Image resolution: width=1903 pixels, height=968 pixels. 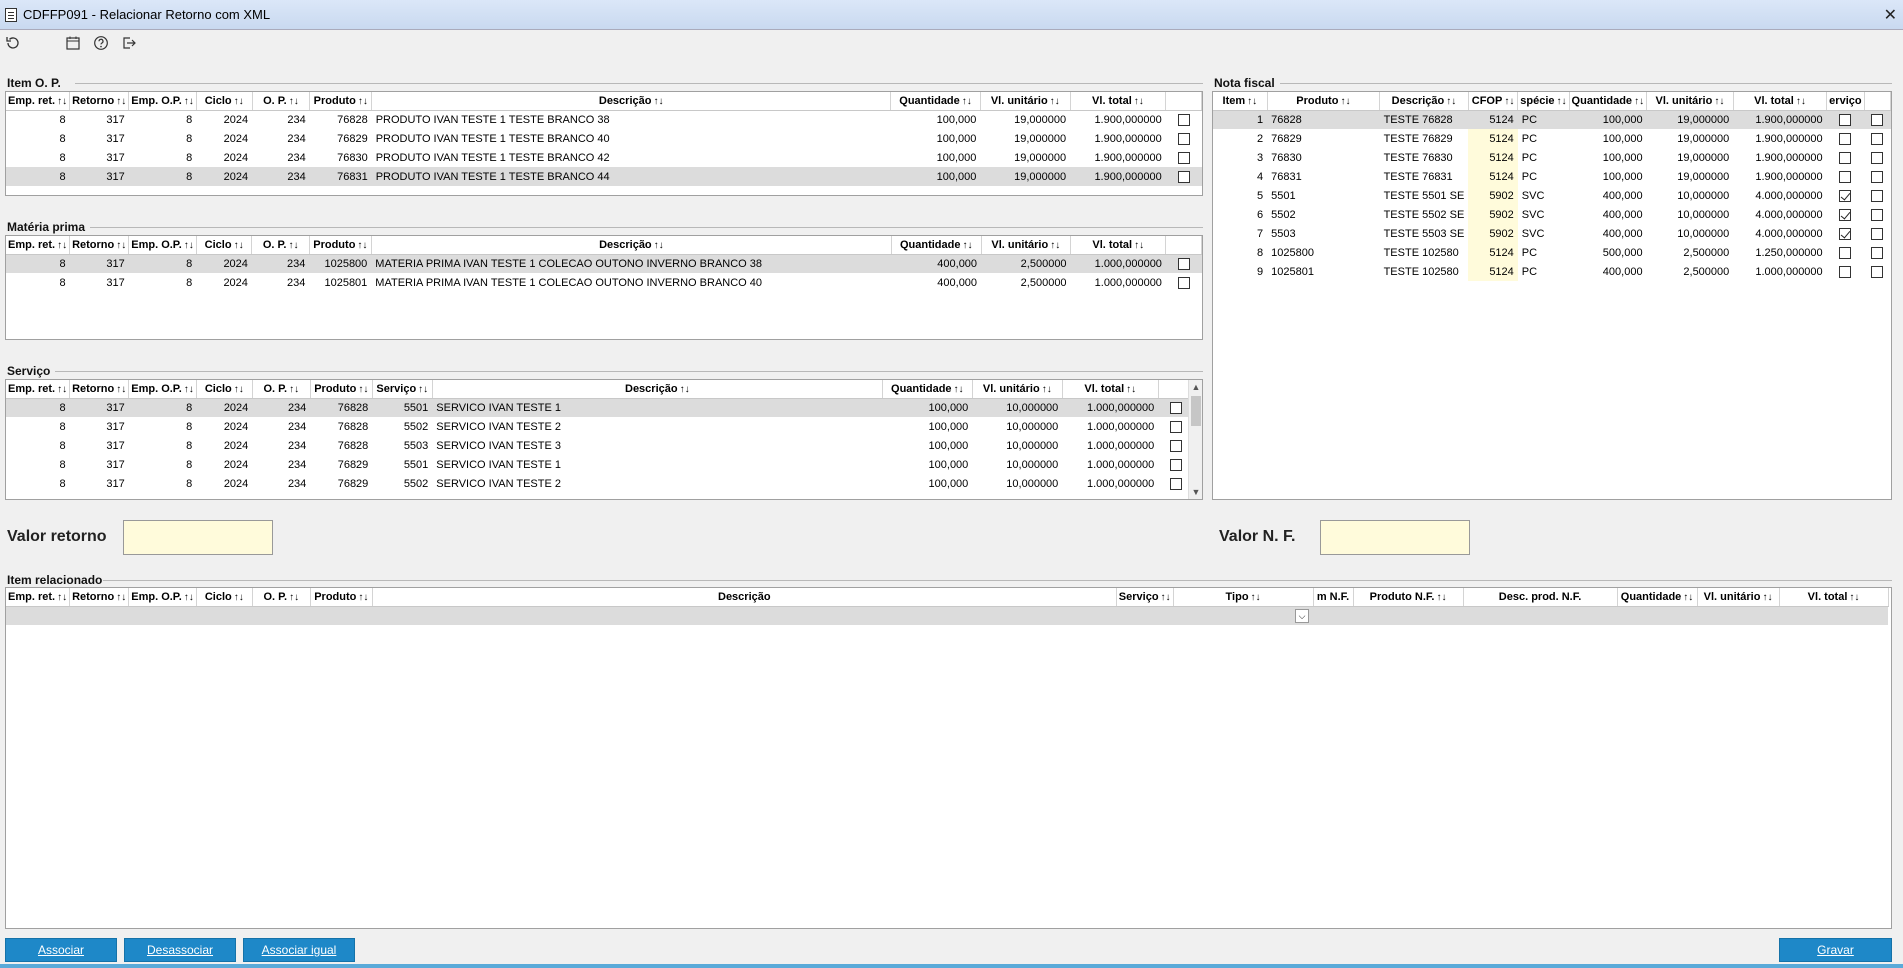 What do you see at coordinates (1395, 537) in the screenshot?
I see `valor-nf-field` at bounding box center [1395, 537].